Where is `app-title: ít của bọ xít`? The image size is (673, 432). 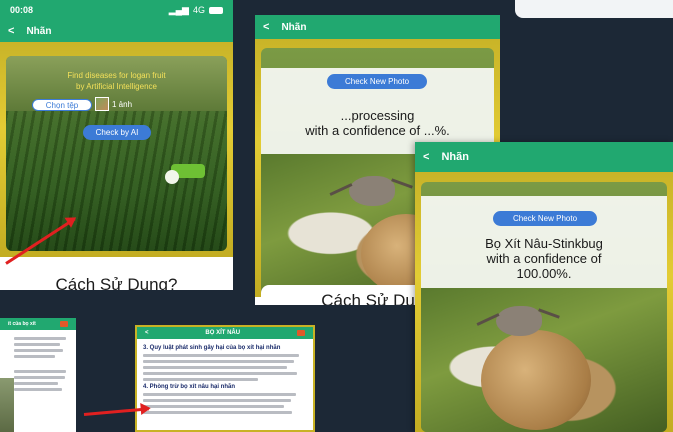
app-title: ít của bọ xít is located at coordinates (22, 324).